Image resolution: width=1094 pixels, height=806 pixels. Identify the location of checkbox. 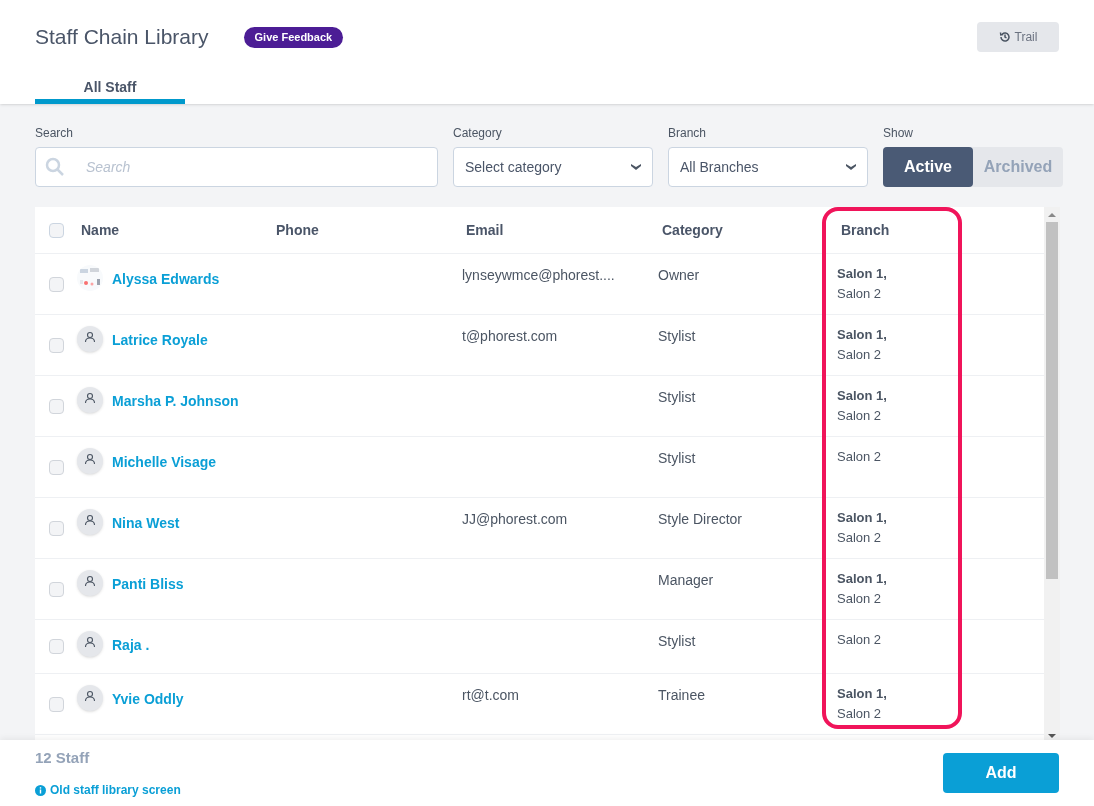
(56, 230).